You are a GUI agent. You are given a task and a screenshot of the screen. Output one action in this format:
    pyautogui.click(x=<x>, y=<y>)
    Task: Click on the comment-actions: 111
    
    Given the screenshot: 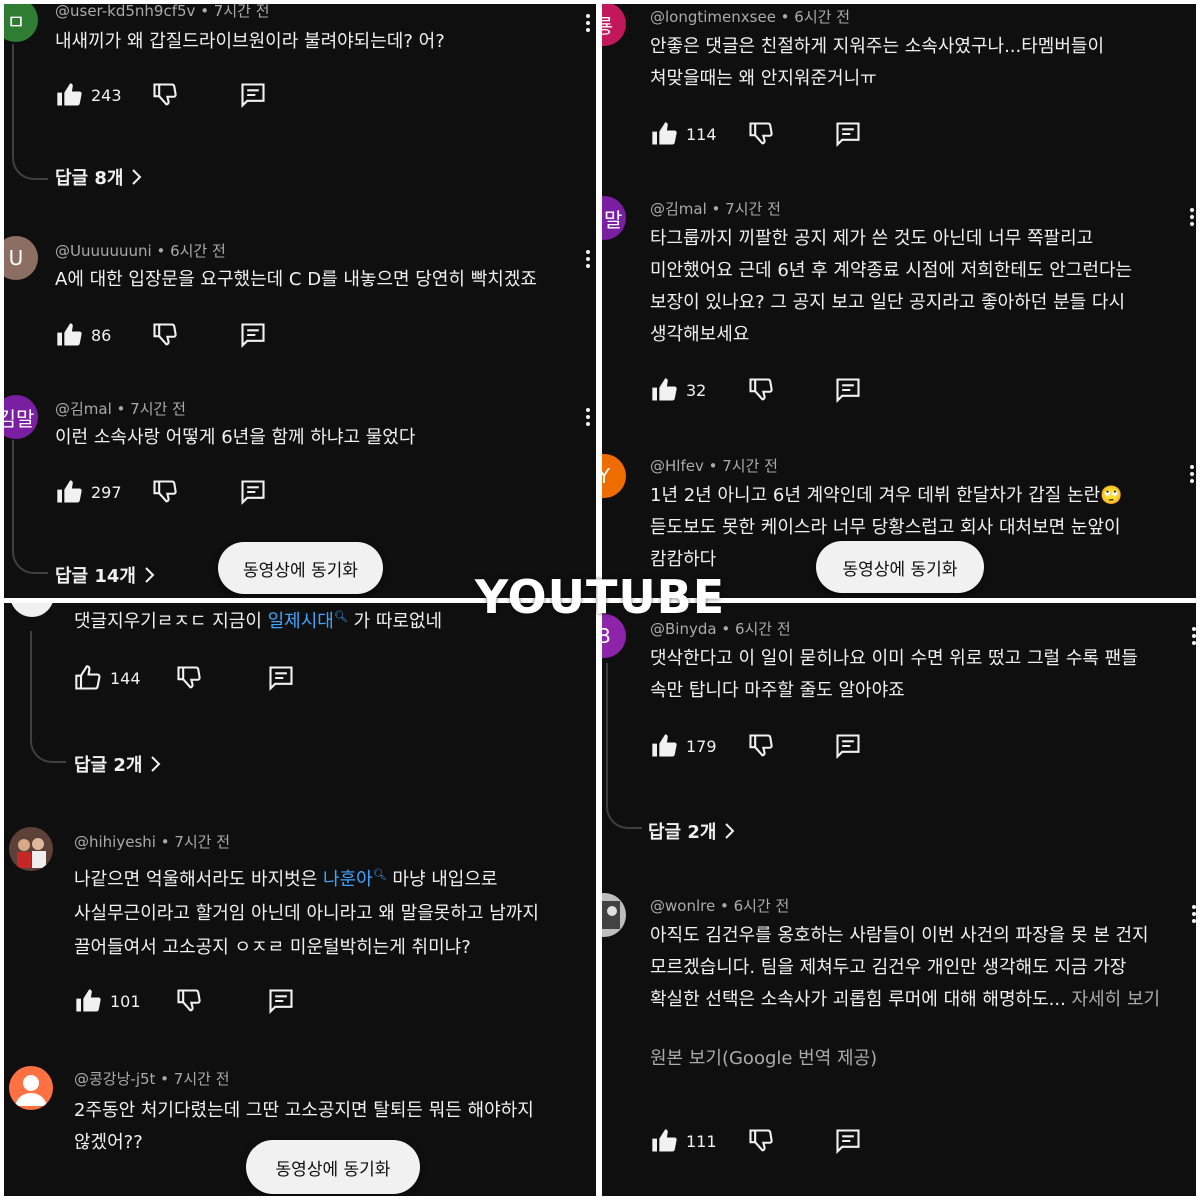 What is the action you would take?
    pyautogui.click(x=760, y=1141)
    